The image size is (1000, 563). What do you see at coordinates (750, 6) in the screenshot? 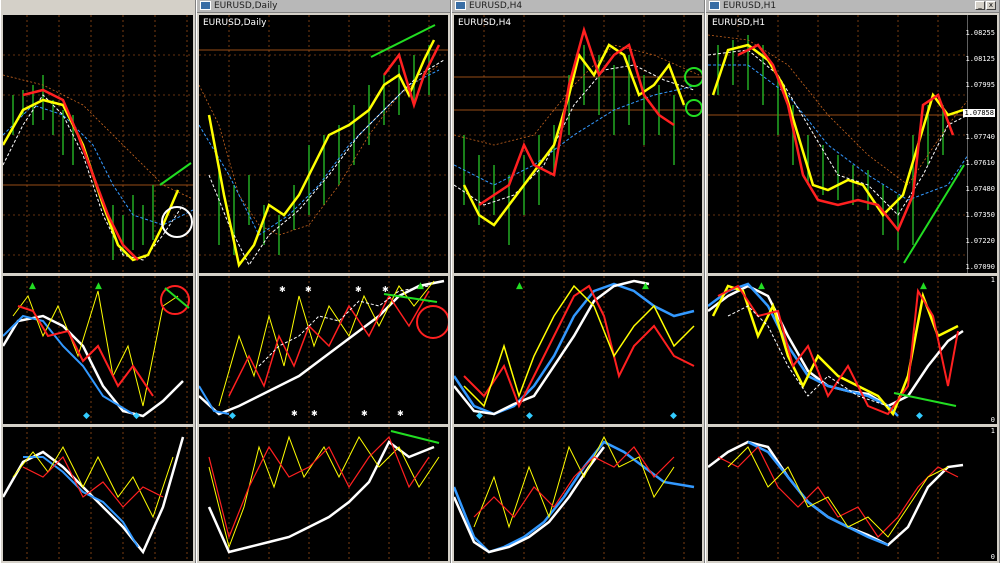
I see `window-title: EURUSD,H1` at bounding box center [750, 6].